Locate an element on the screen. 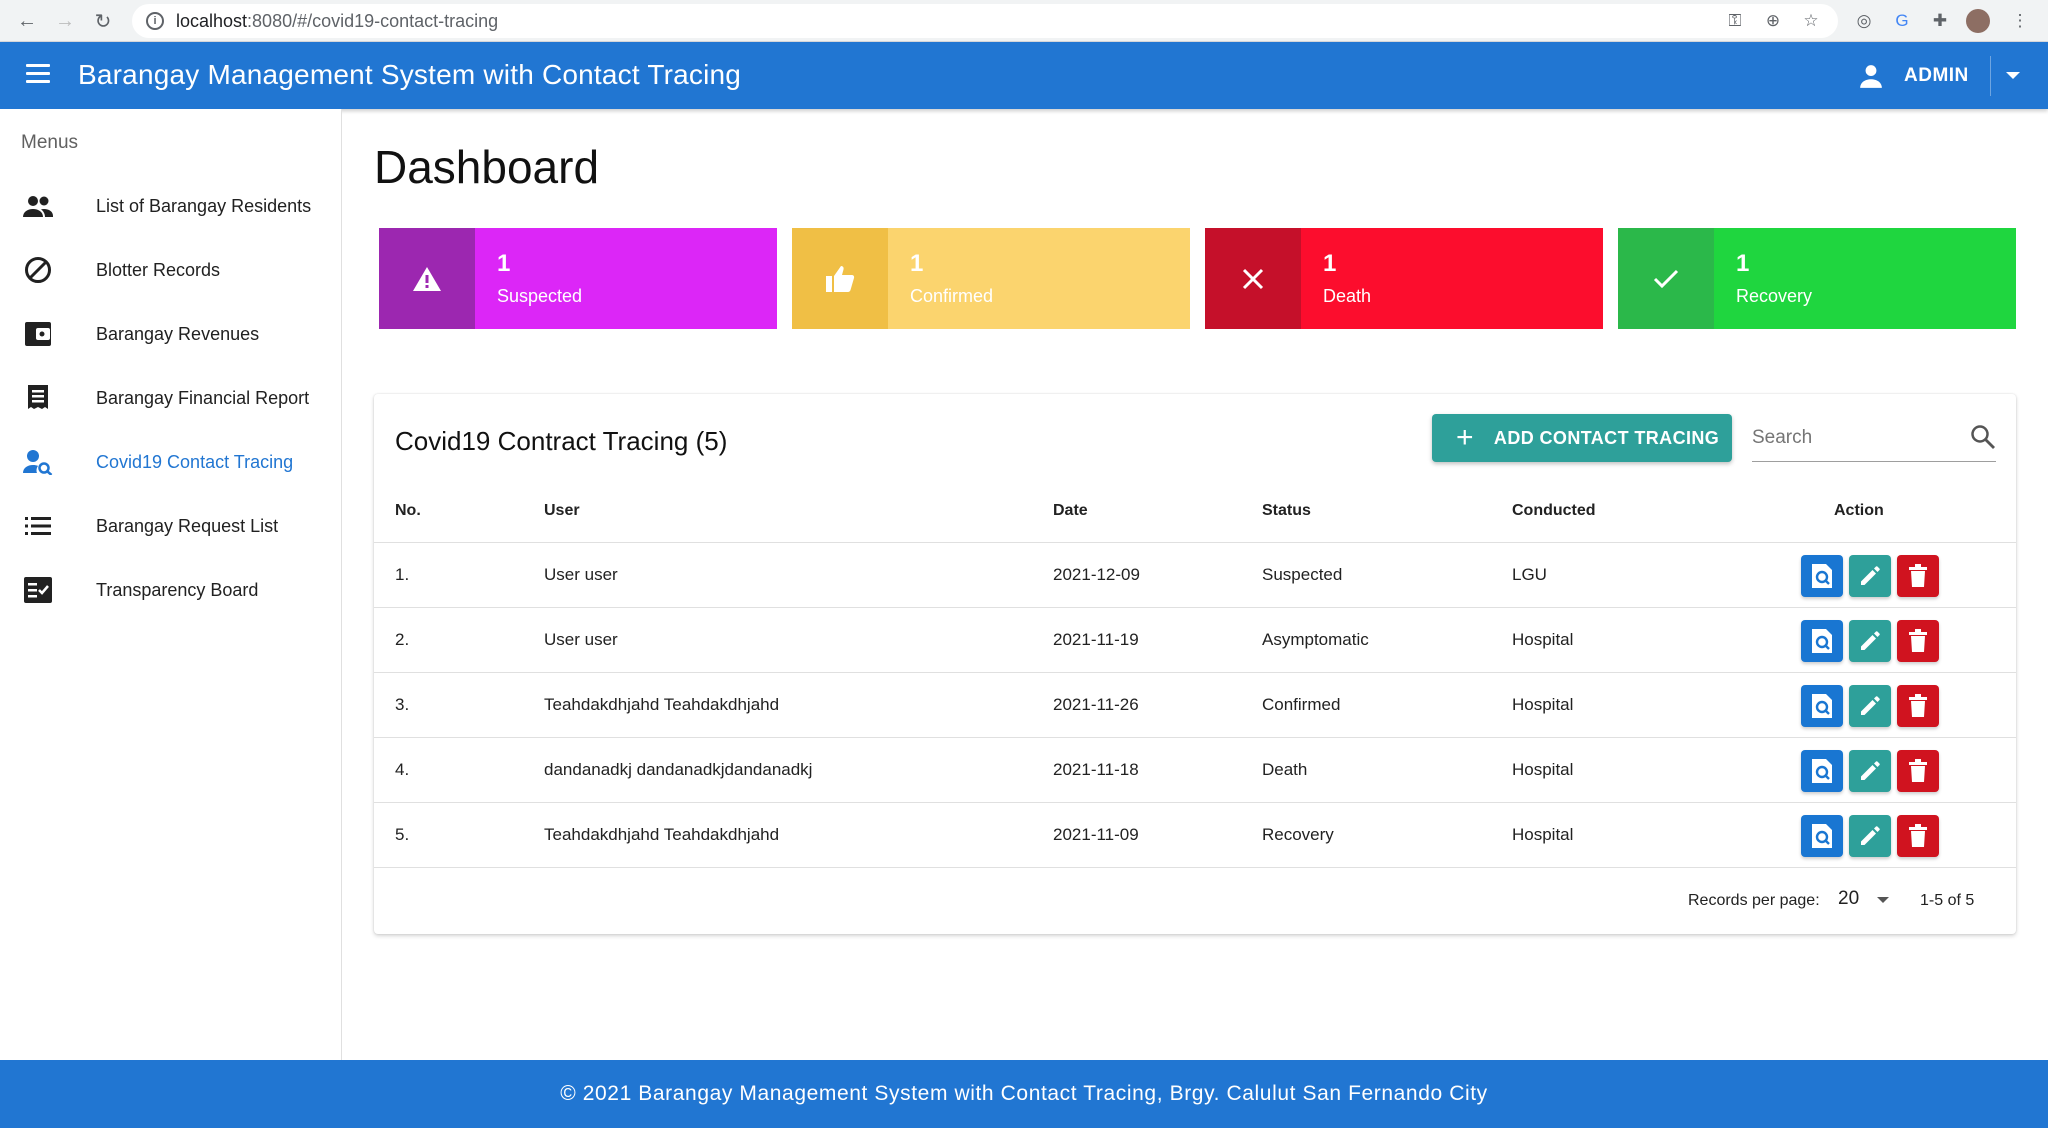  sidebar-item-contact-tracing: Covid19 Contact Tracing is located at coordinates (170, 462).